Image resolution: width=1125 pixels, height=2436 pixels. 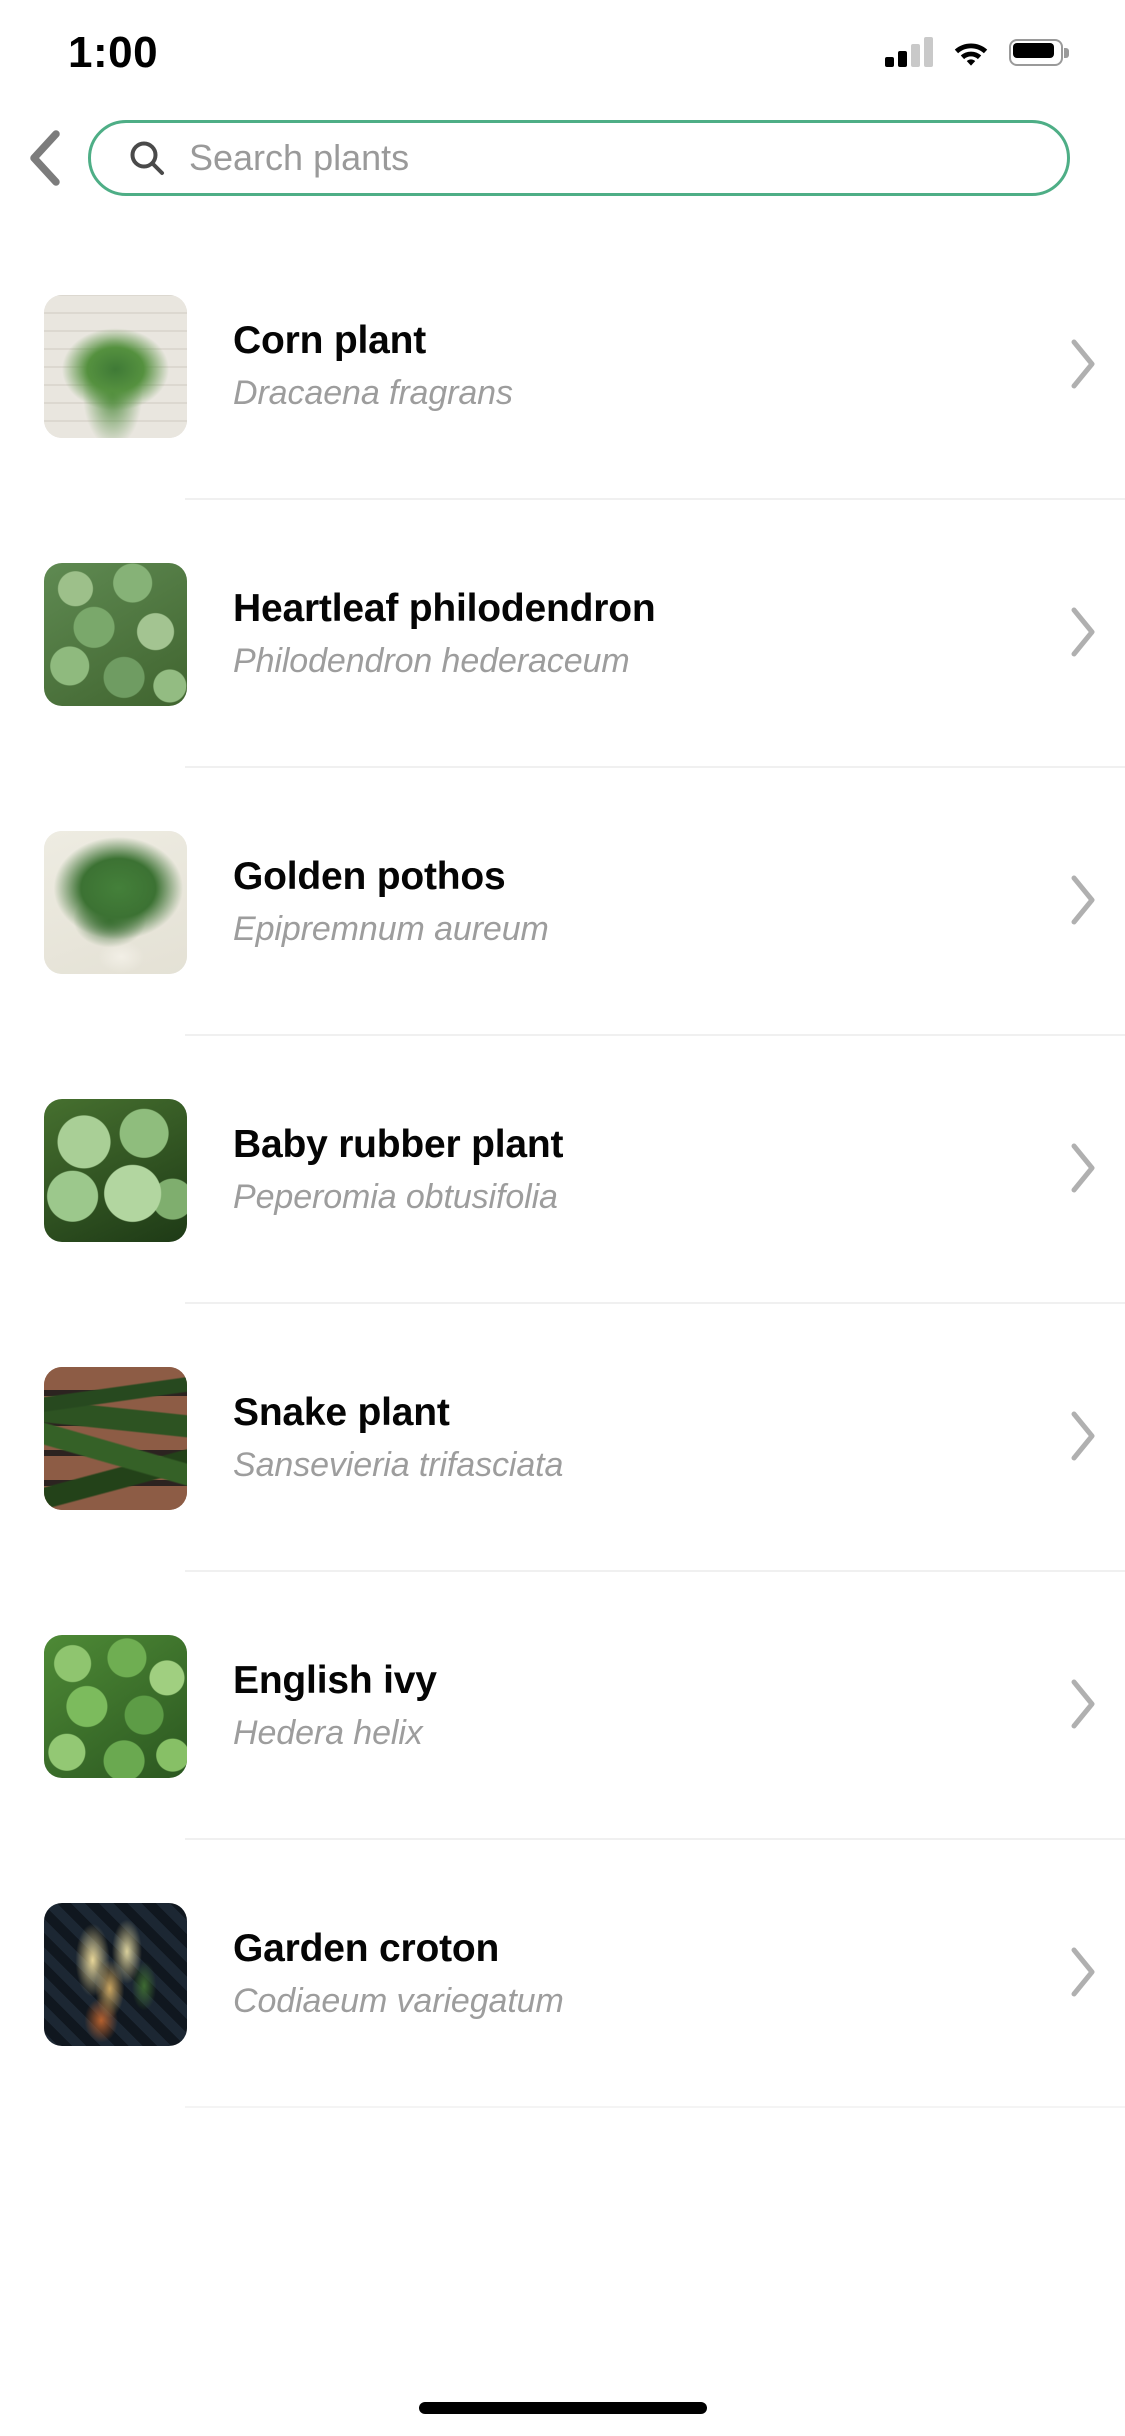 What do you see at coordinates (115, 634) in the screenshot?
I see `heartleaf-philodendron-thumbnail` at bounding box center [115, 634].